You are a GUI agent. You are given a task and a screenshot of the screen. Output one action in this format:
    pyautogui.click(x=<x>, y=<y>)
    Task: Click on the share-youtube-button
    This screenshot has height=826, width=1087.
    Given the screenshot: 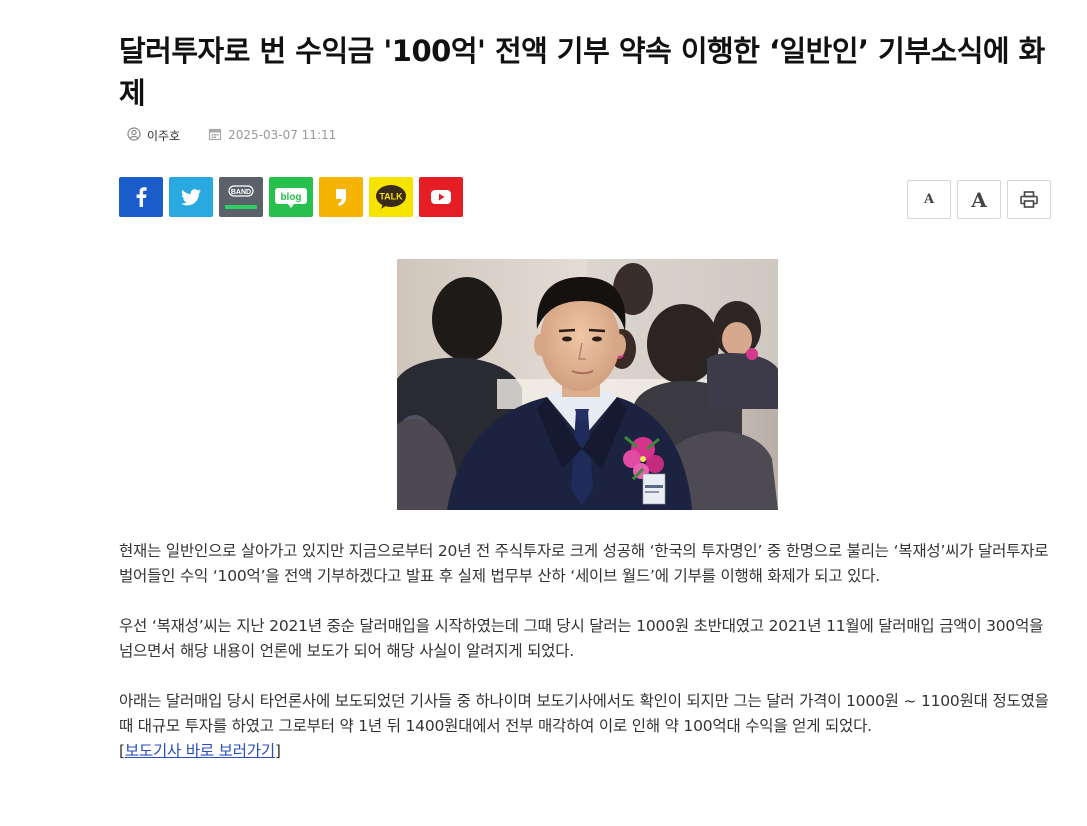 What is the action you would take?
    pyautogui.click(x=441, y=197)
    